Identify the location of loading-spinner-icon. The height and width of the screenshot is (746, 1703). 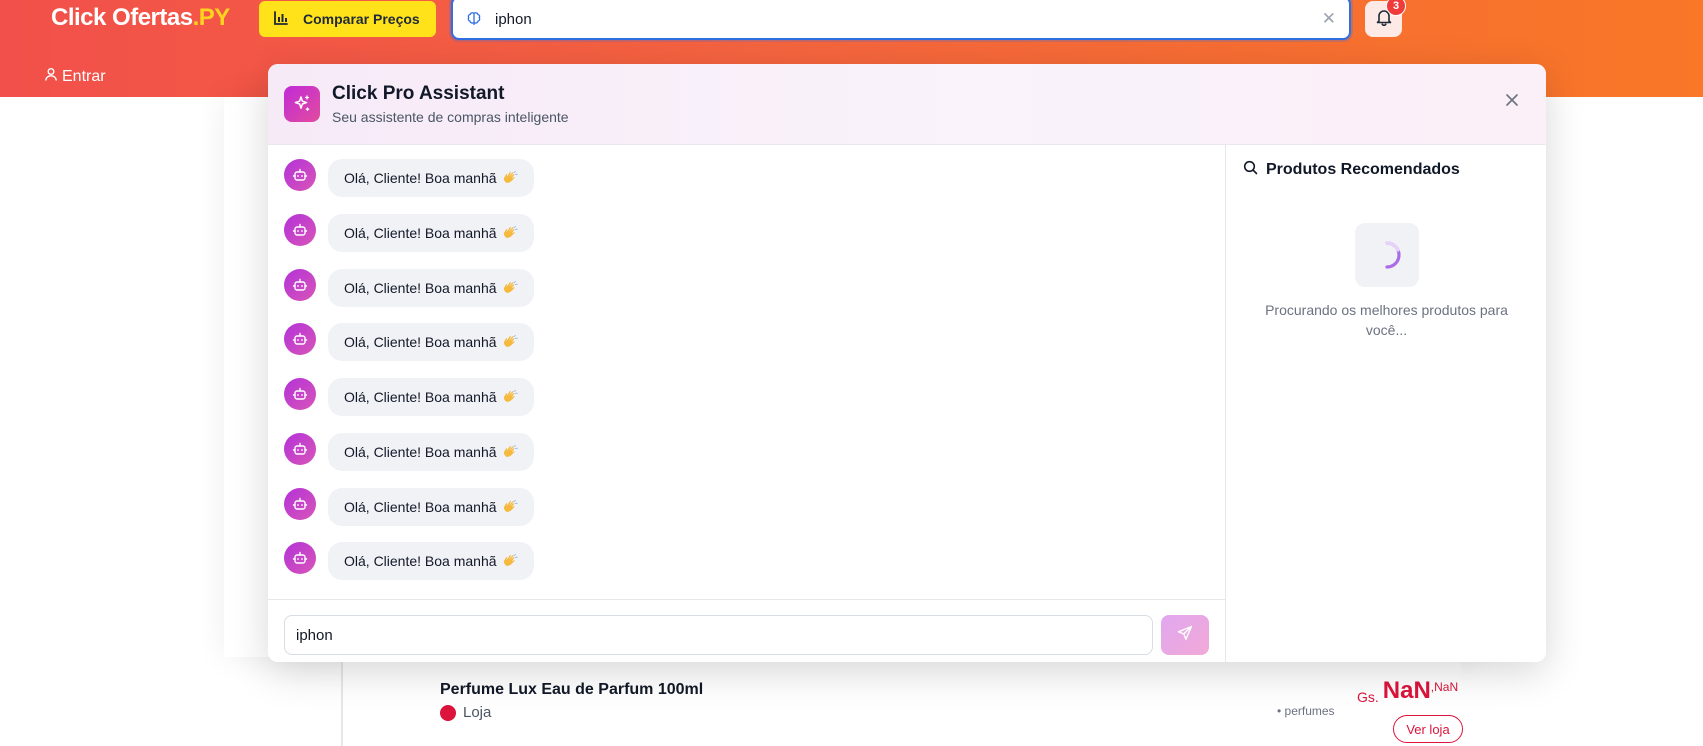
(1387, 255).